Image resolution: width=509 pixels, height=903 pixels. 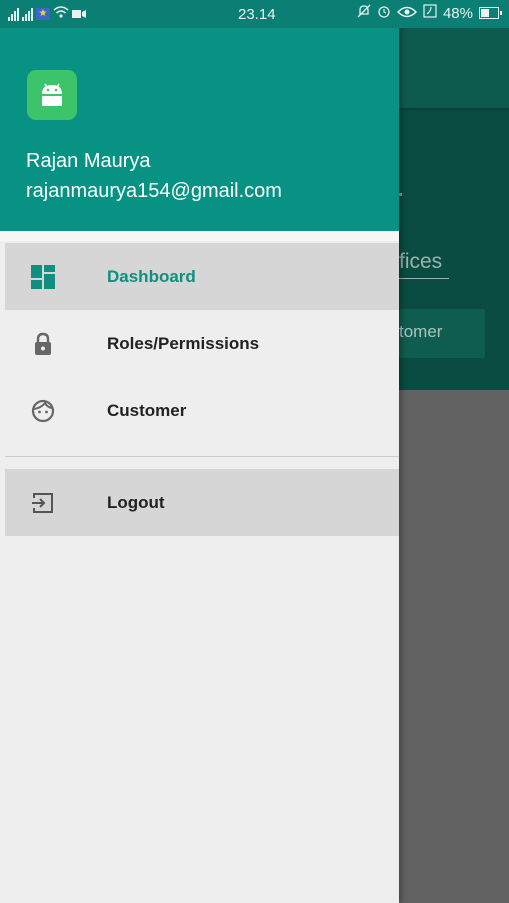 What do you see at coordinates (202, 276) in the screenshot?
I see `menu-item-dashboard: Dashboard` at bounding box center [202, 276].